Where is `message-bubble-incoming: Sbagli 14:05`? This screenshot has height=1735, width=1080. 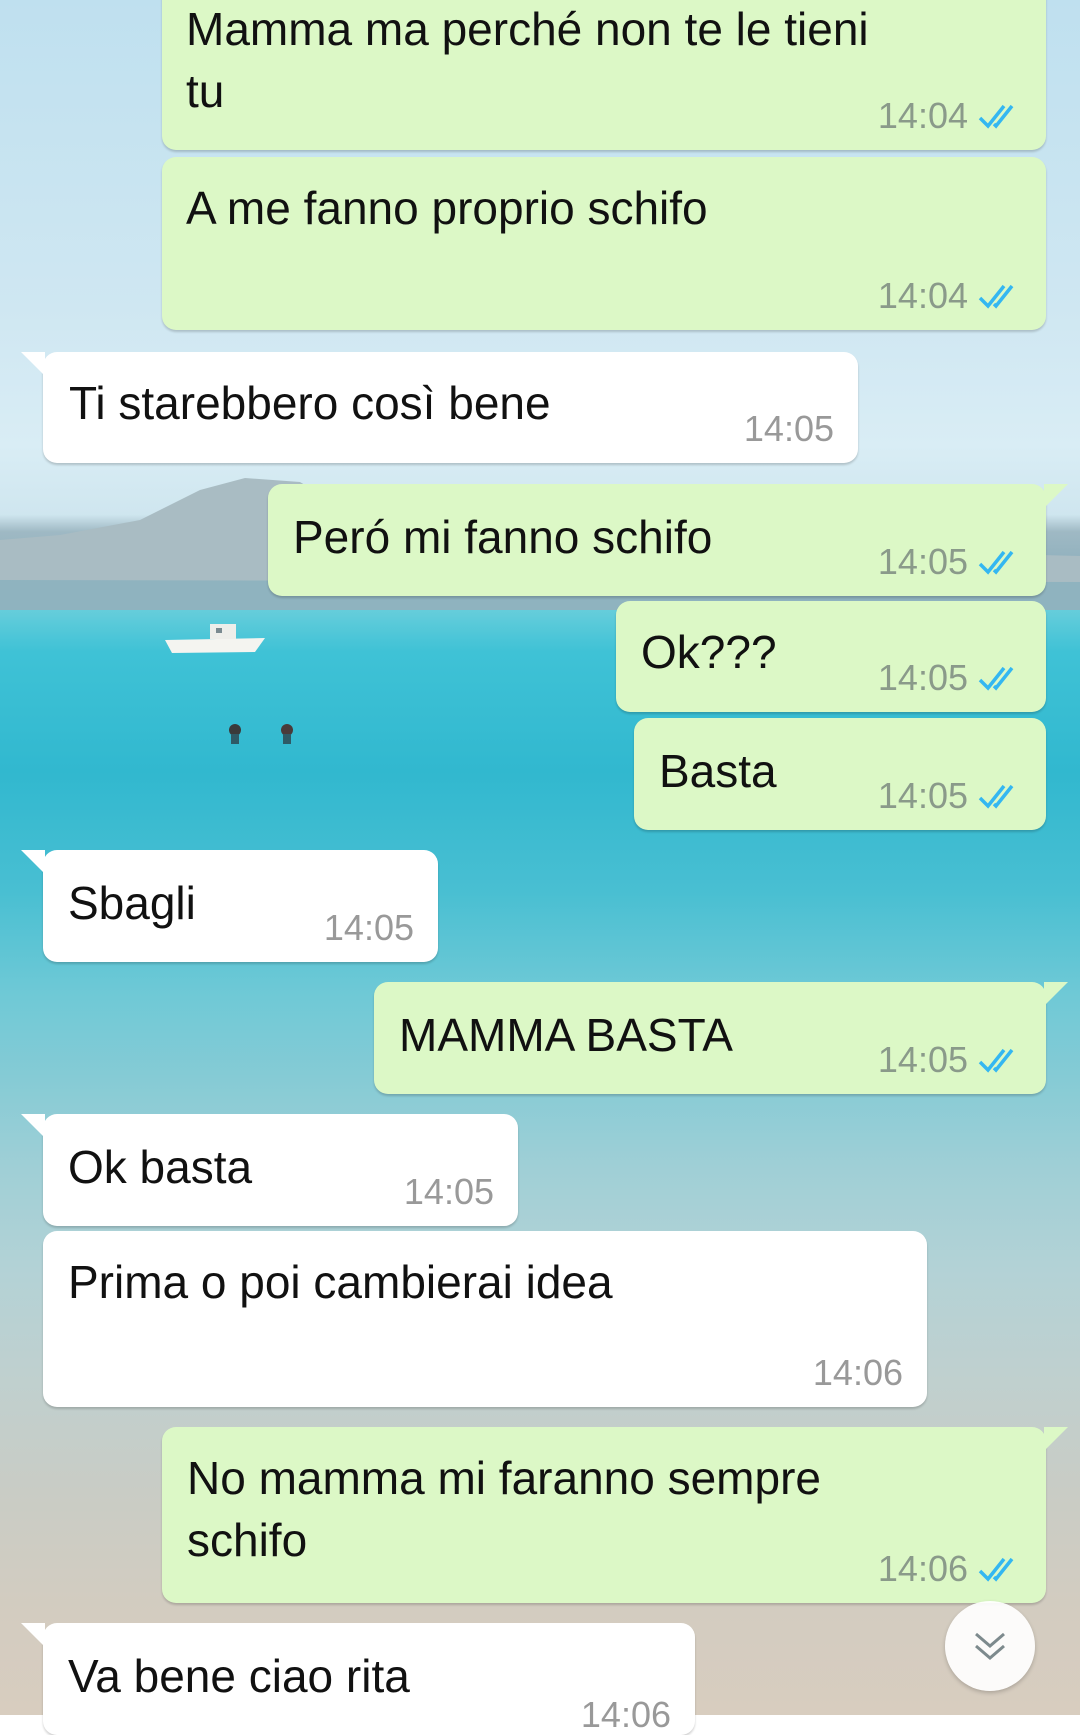
message-bubble-incoming: Sbagli 14:05 is located at coordinates (229, 906).